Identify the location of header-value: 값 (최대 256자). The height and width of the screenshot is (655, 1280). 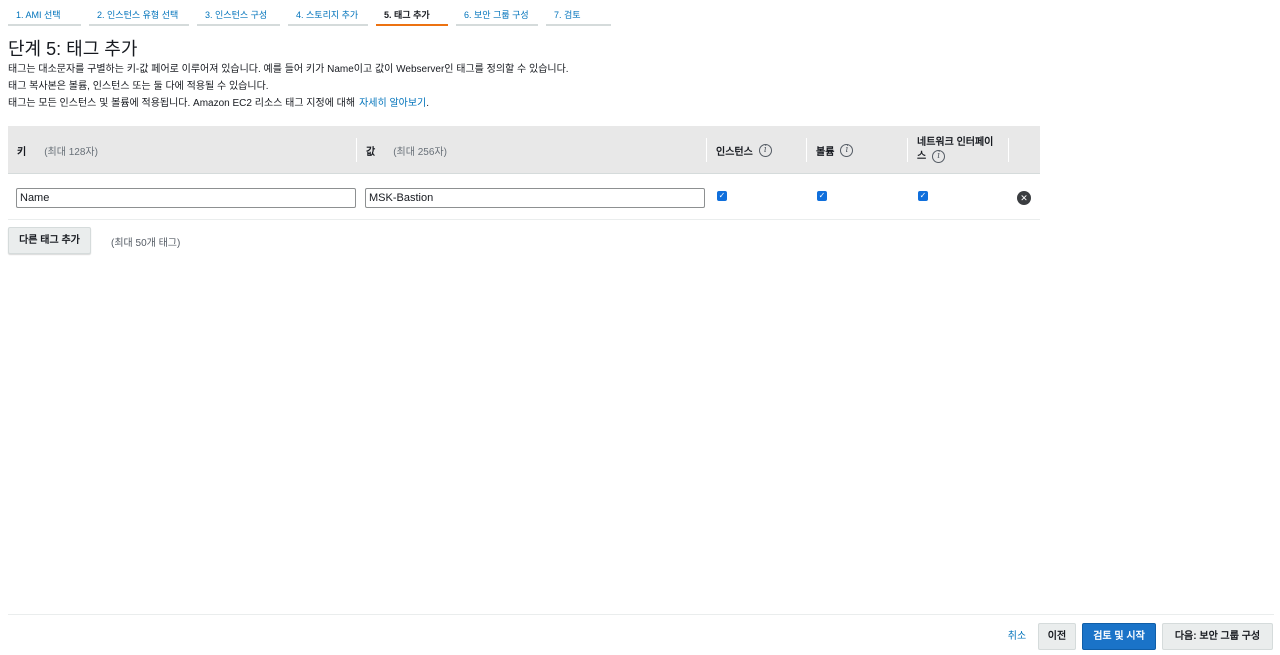
(406, 150).